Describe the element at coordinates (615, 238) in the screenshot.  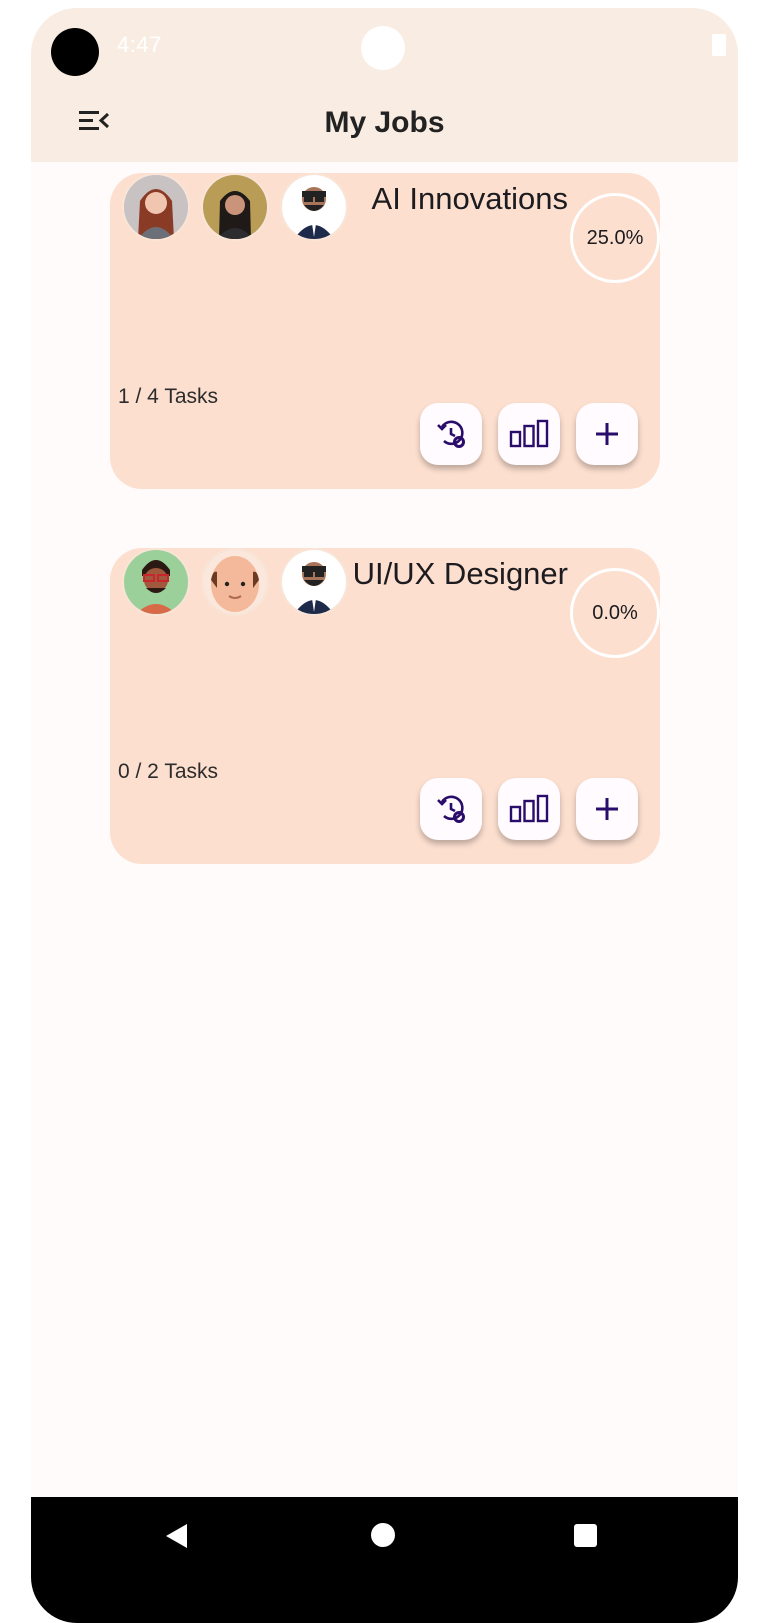
I see `progress-indicator: 25.0%` at that location.